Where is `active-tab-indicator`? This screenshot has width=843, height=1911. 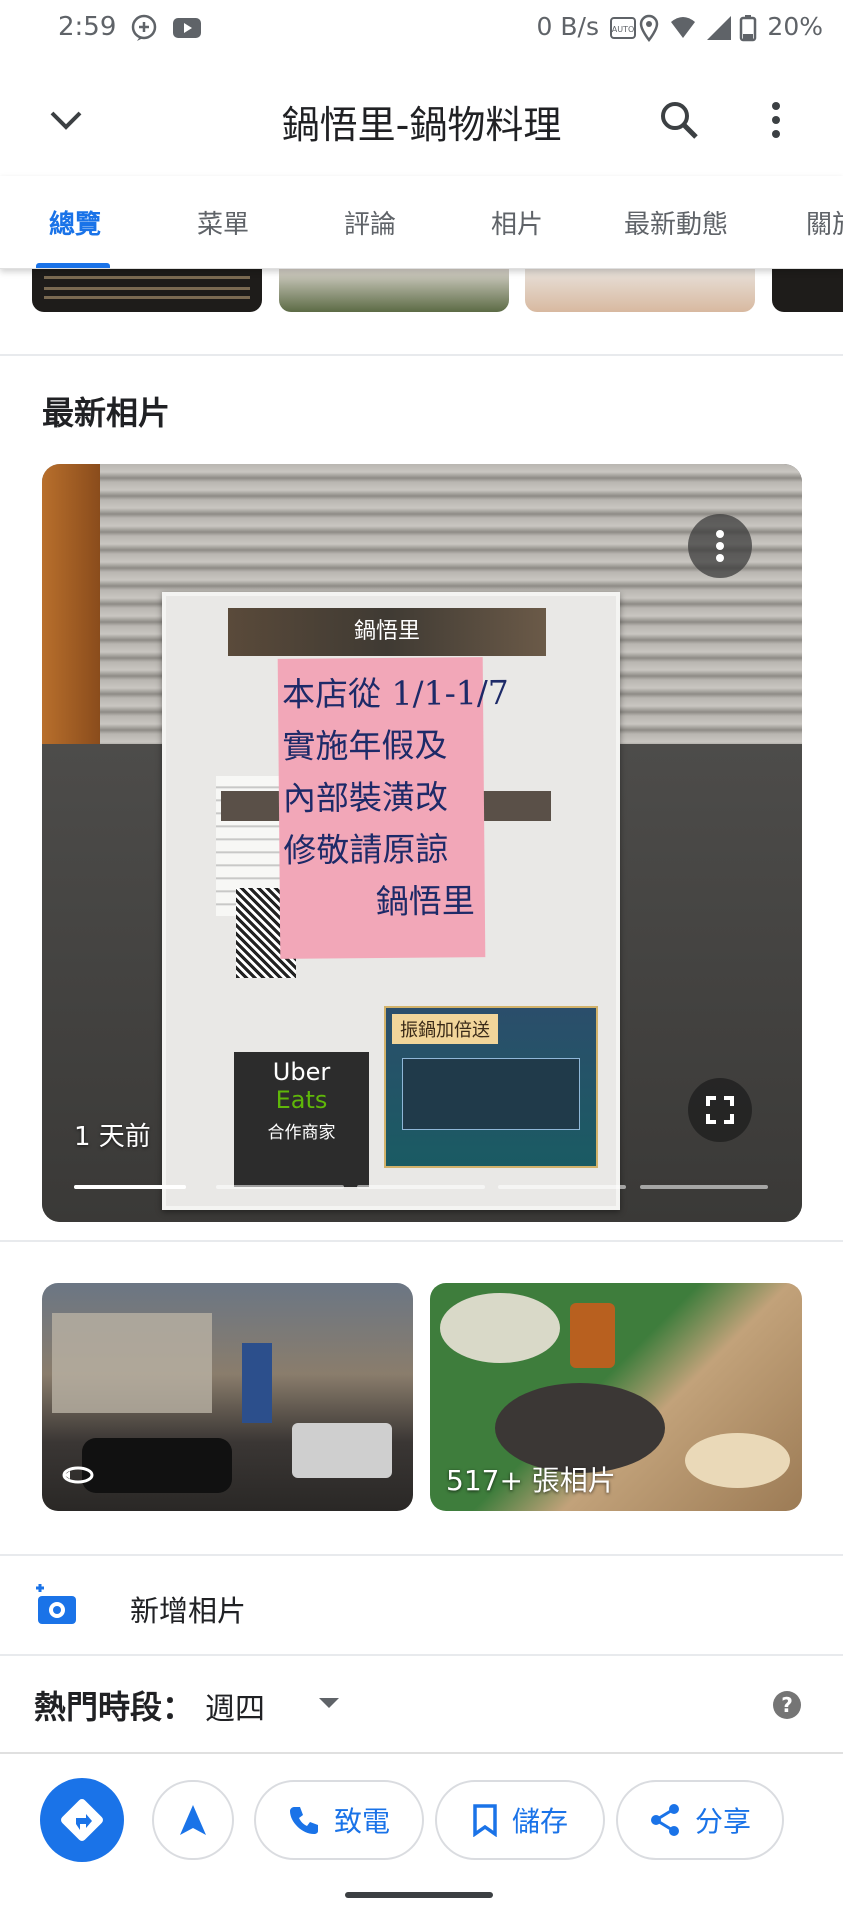
active-tab-indicator is located at coordinates (73, 265).